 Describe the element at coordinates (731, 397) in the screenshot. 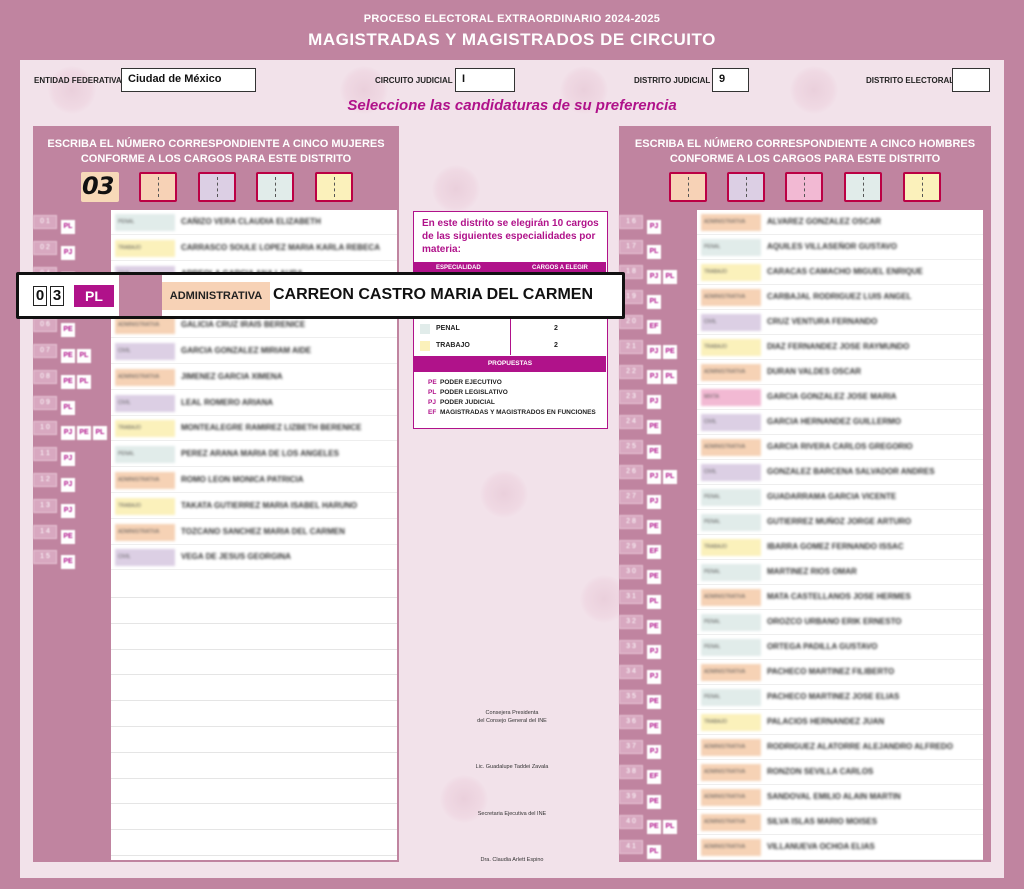

I see `specialty-badge: MIXTA` at that location.